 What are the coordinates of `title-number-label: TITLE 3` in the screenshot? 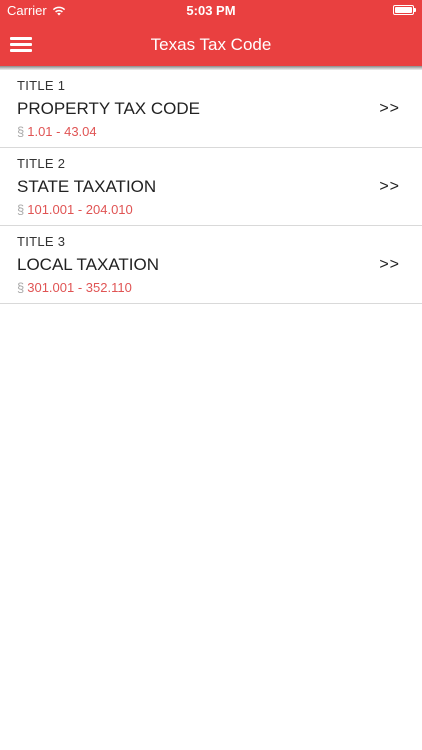 It's located at (41, 241).